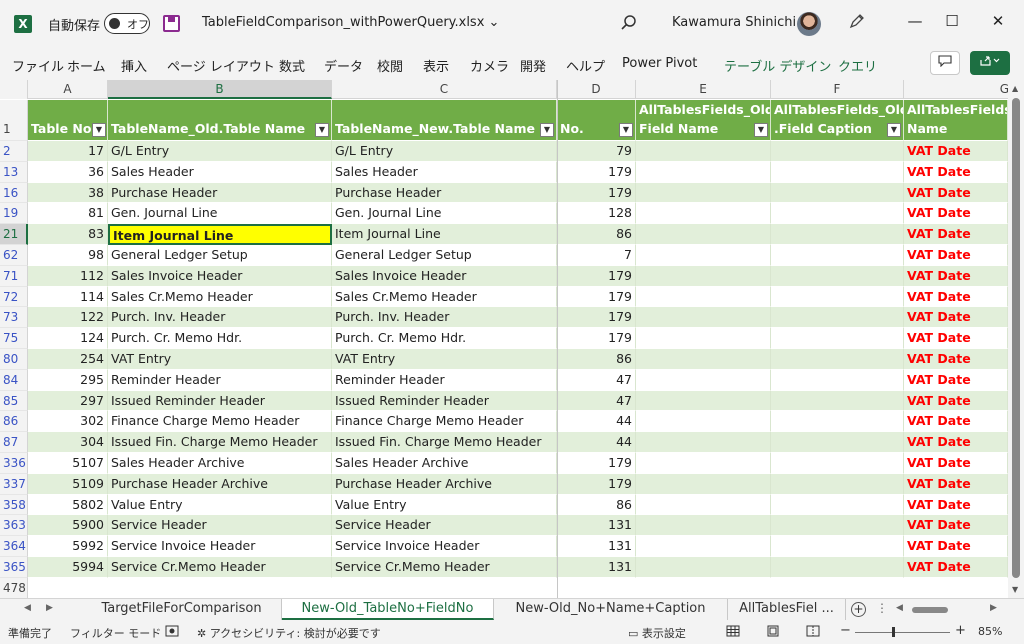 The image size is (1024, 644). I want to click on zoom-out-button: −, so click(845, 630).